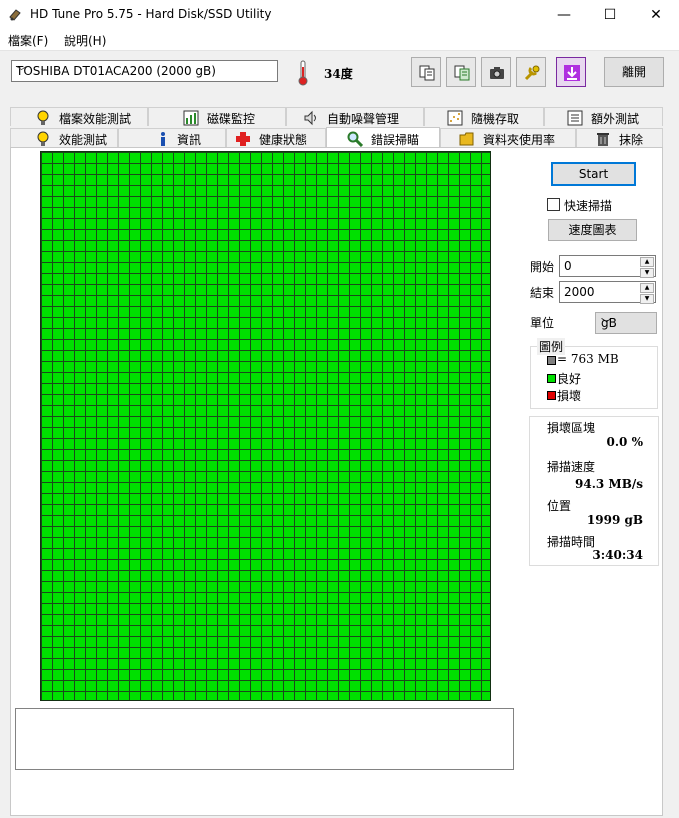 Image resolution: width=679 pixels, height=818 pixels. What do you see at coordinates (571, 428) in the screenshot?
I see `damaged-blocks-label: 損壞區塊` at bounding box center [571, 428].